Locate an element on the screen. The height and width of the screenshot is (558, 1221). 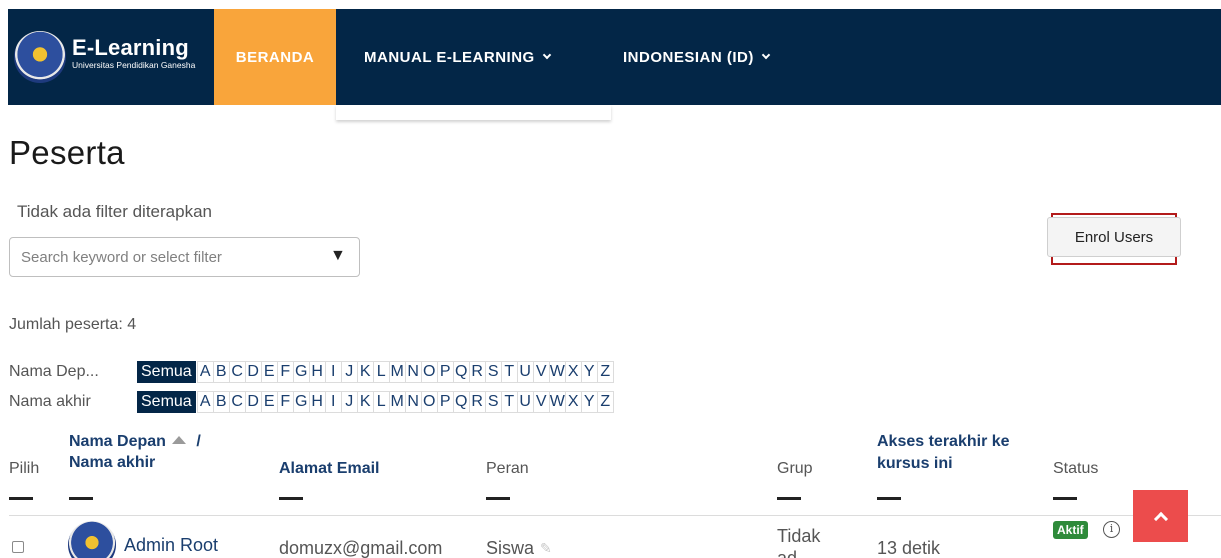
initial-first-f: F is located at coordinates (285, 372).